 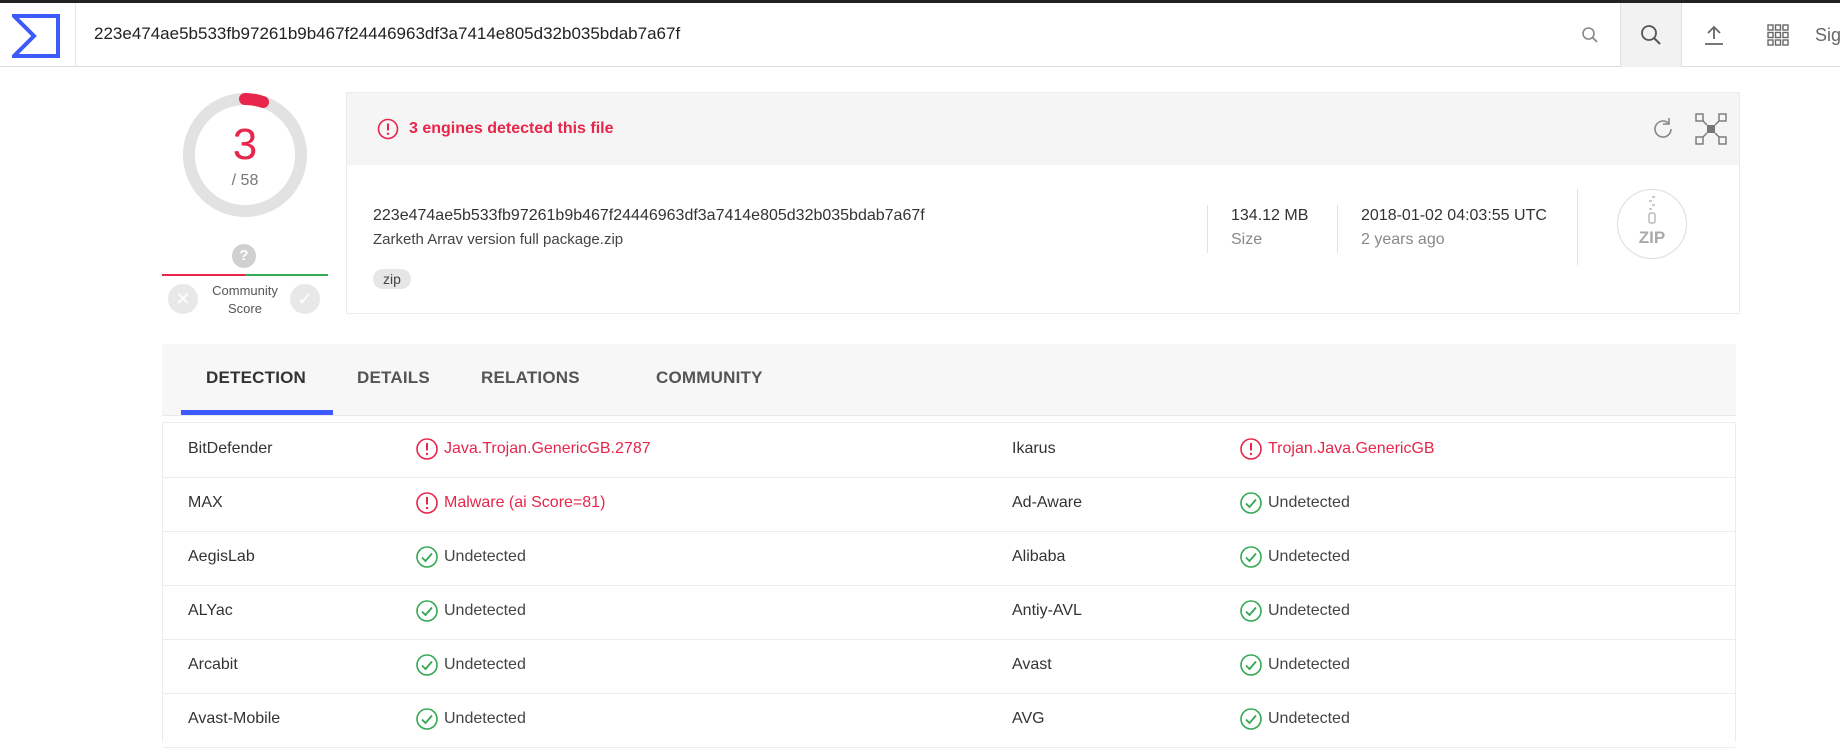 What do you see at coordinates (819, 34) in the screenshot?
I see `search-input` at bounding box center [819, 34].